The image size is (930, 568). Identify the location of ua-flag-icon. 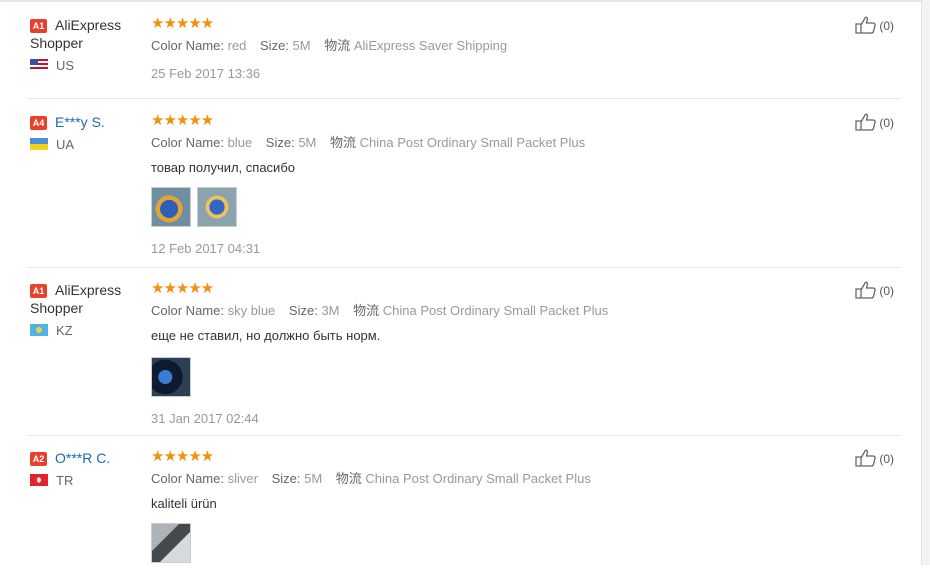
(39, 144).